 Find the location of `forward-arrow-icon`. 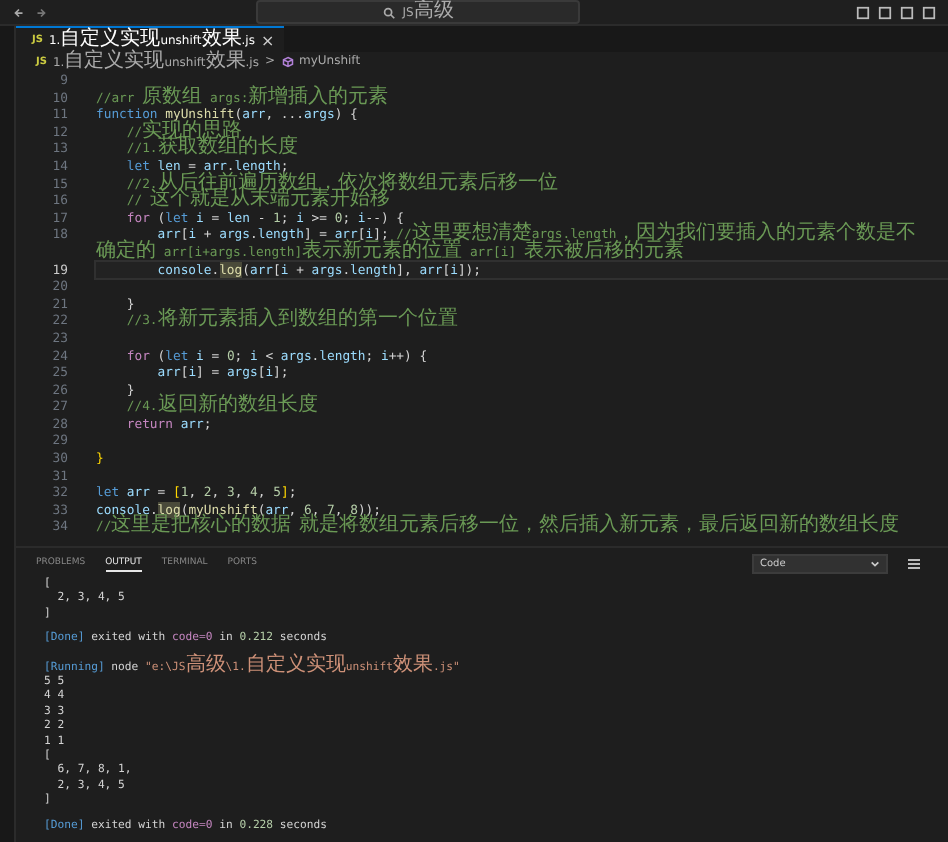

forward-arrow-icon is located at coordinates (41, 12).